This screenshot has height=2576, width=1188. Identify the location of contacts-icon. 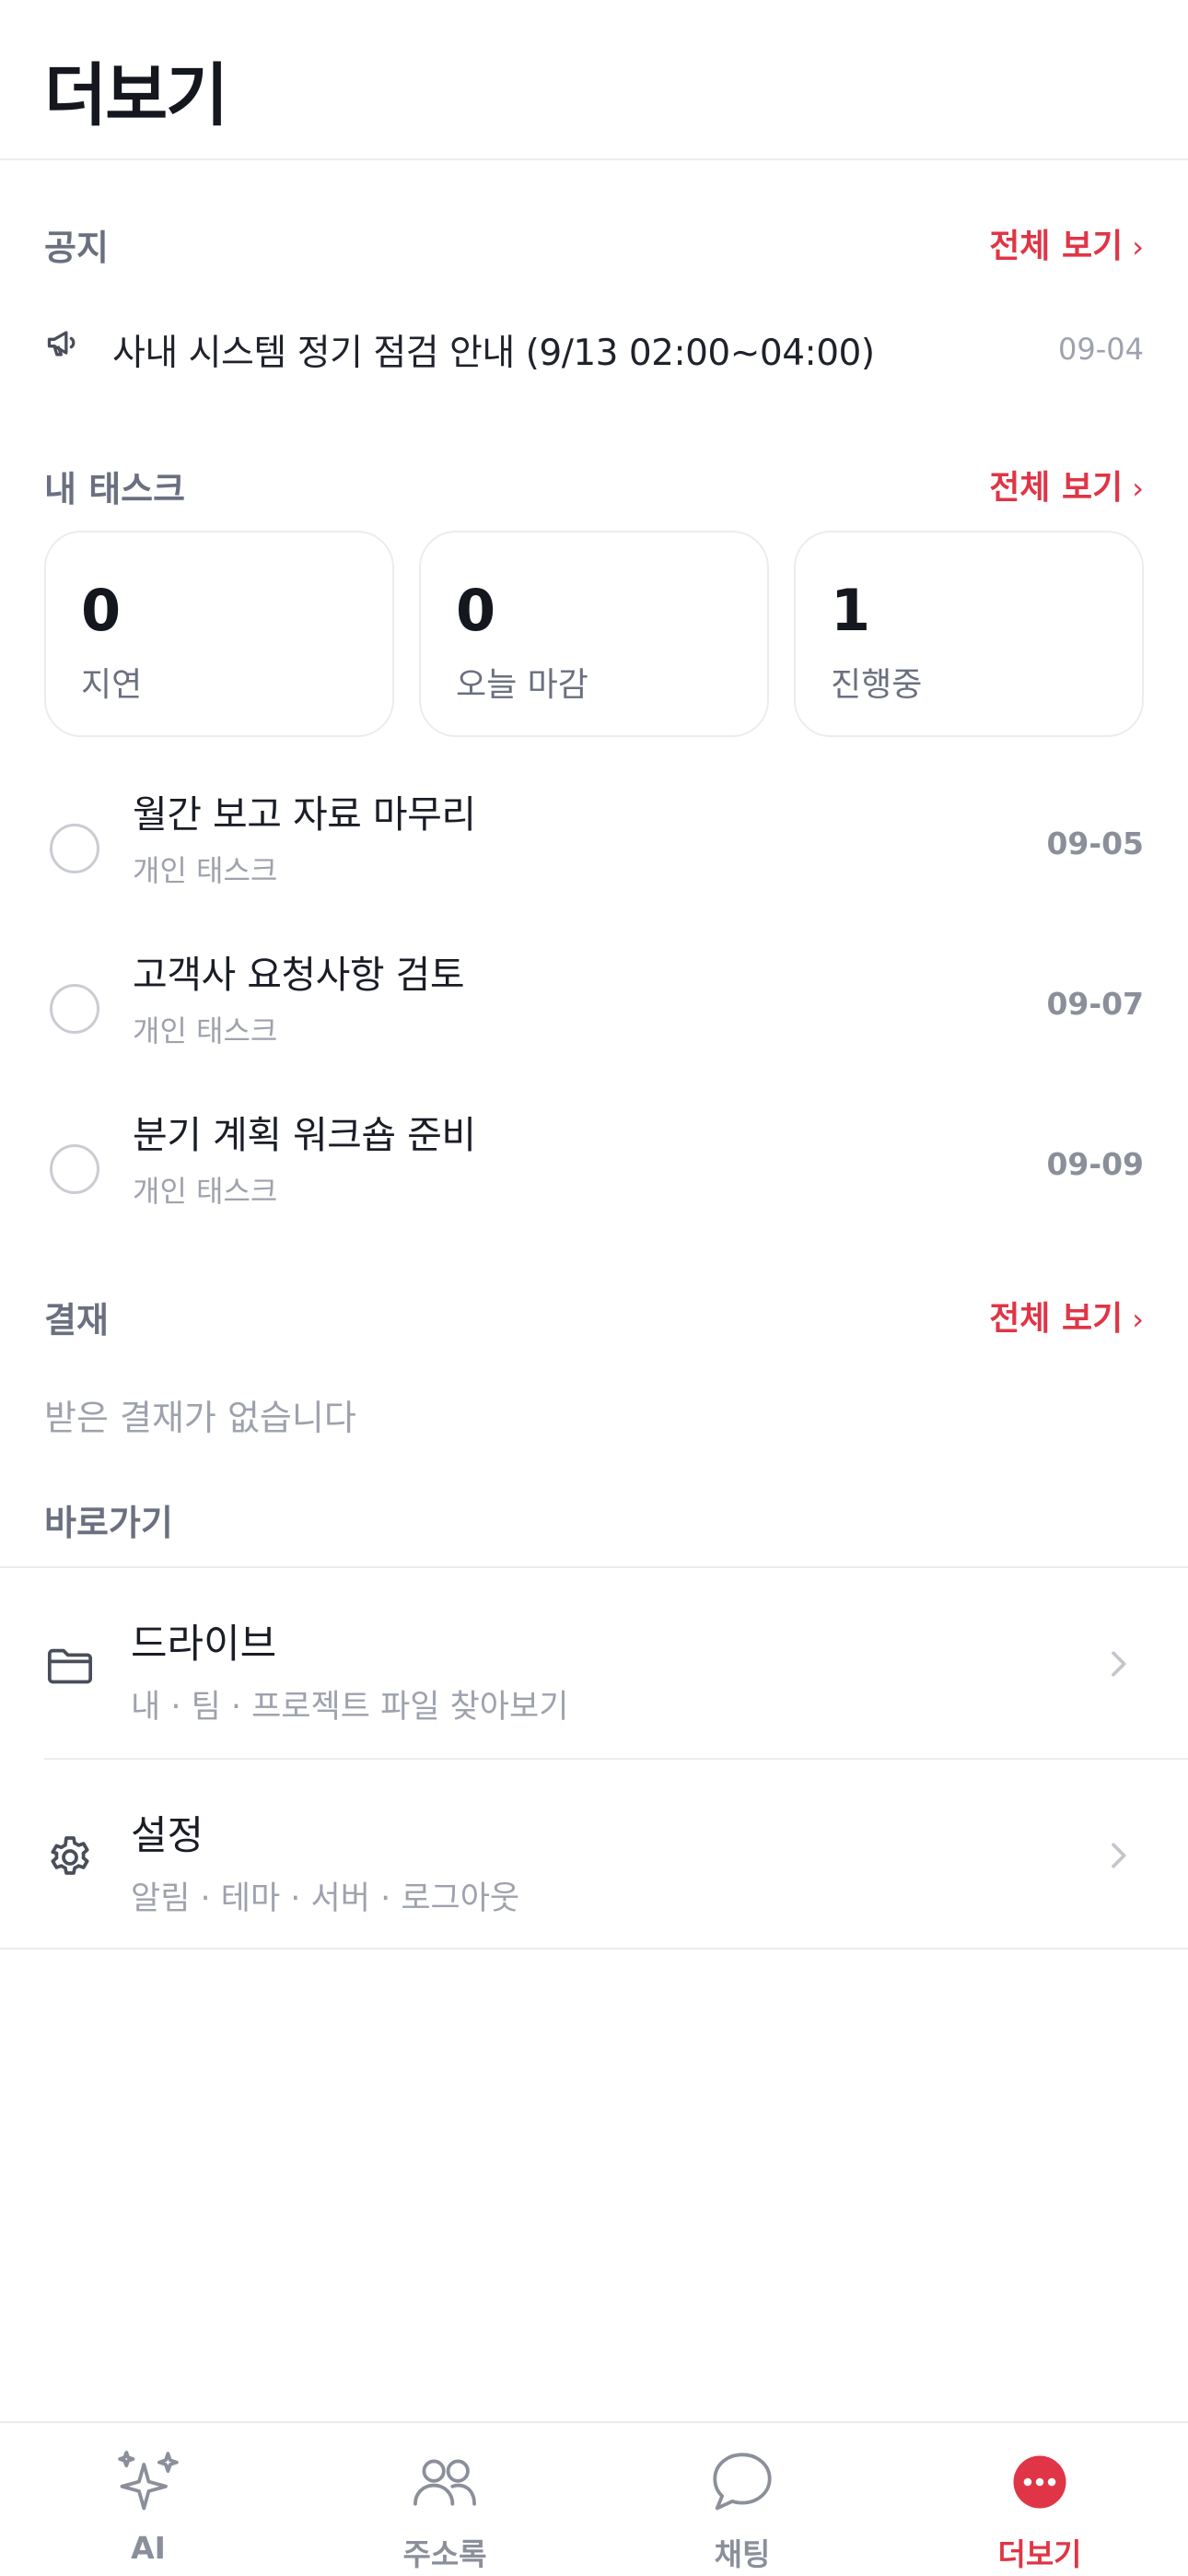
(444, 2482).